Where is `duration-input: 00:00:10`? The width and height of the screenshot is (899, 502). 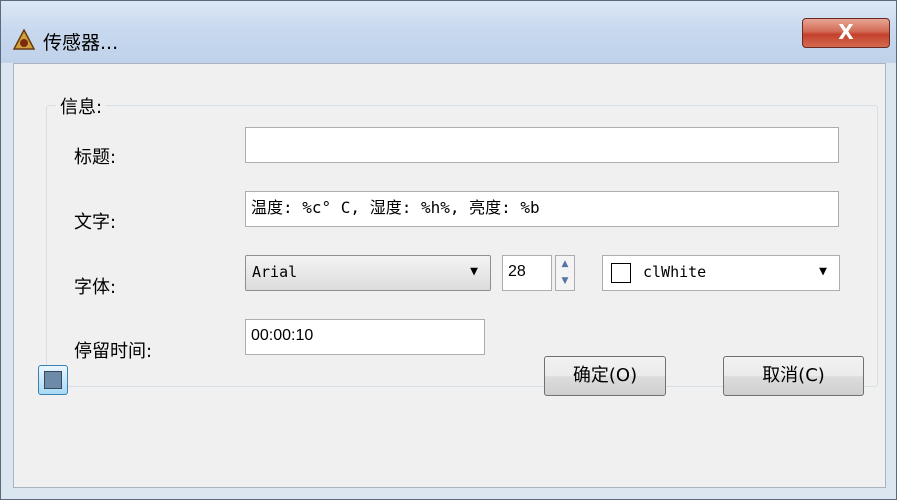
duration-input: 00:00:10 is located at coordinates (365, 337).